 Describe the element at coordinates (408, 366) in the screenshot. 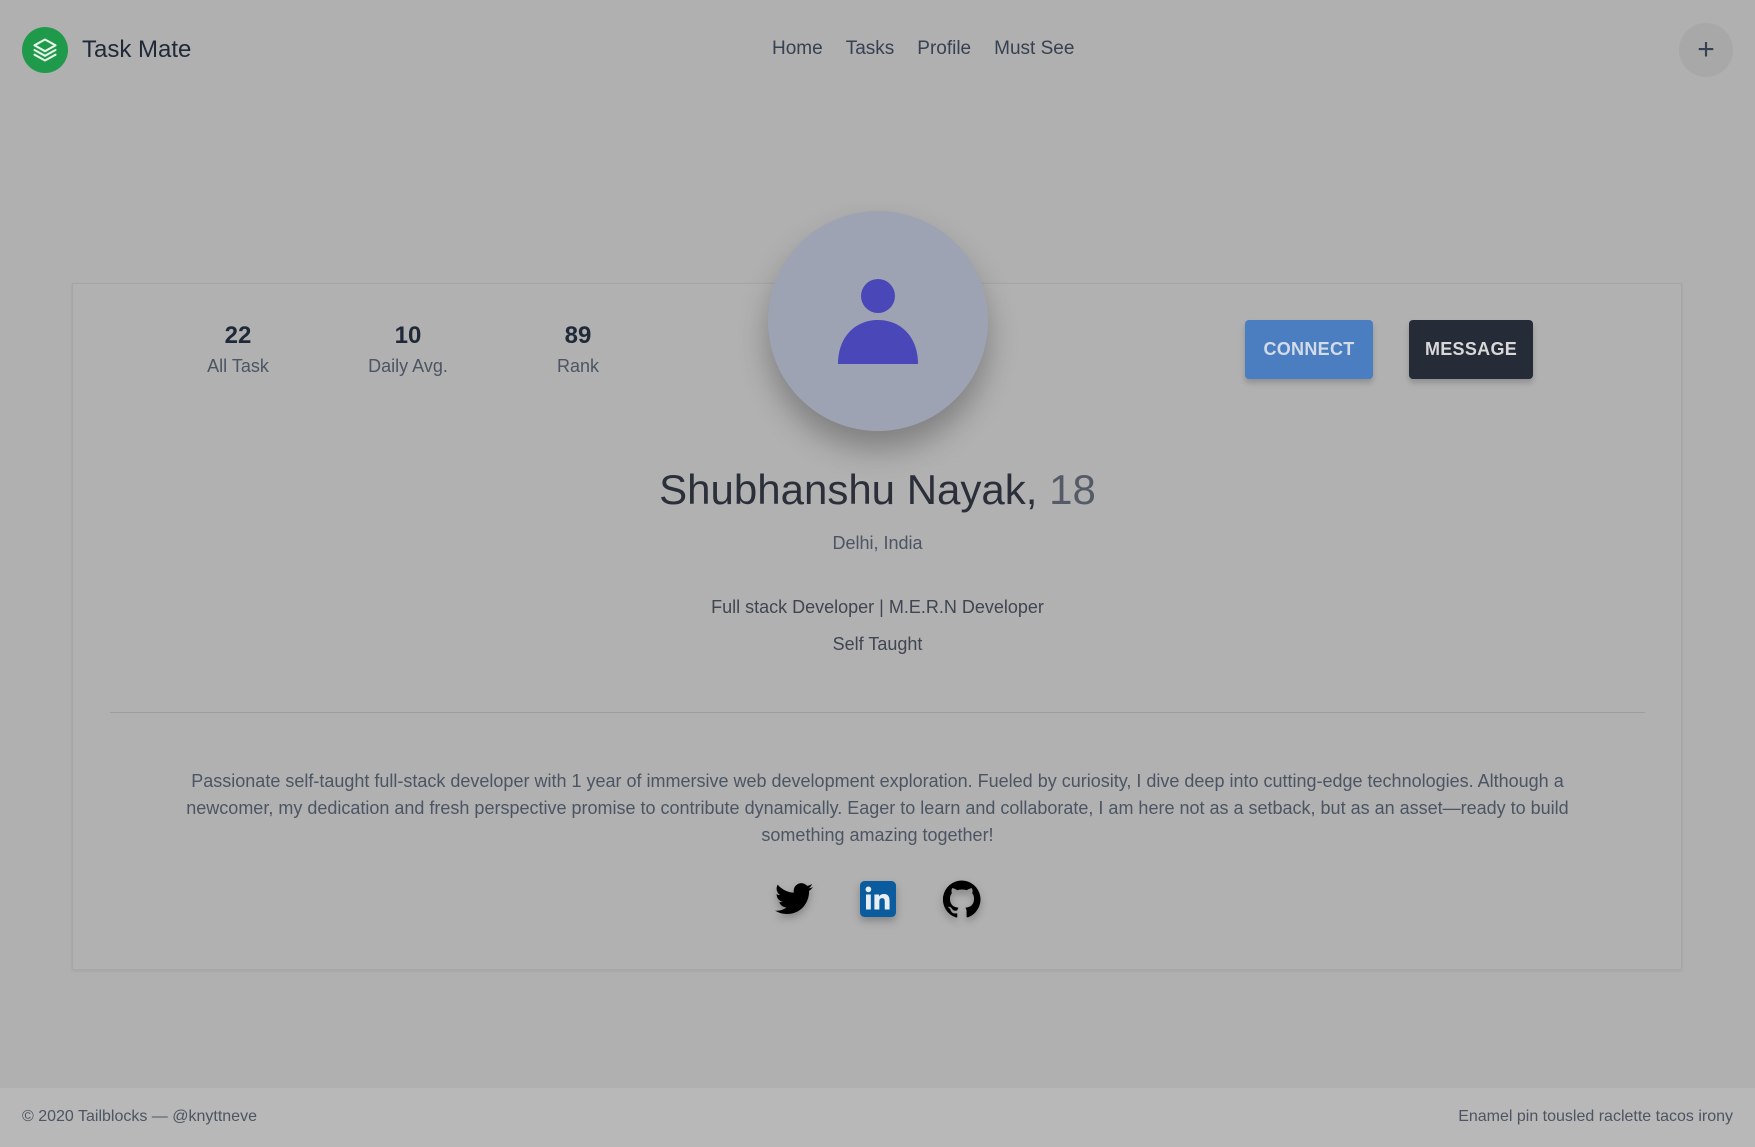

I see `stat-label: Daily Avg.` at that location.